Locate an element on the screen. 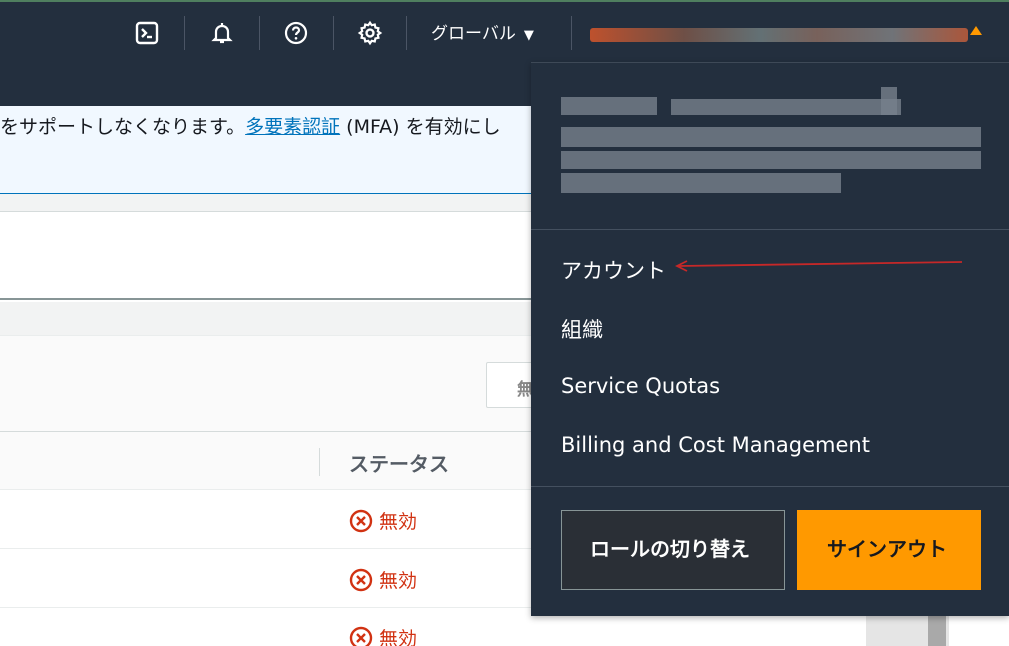  account-menu-trigger is located at coordinates (779, 35).